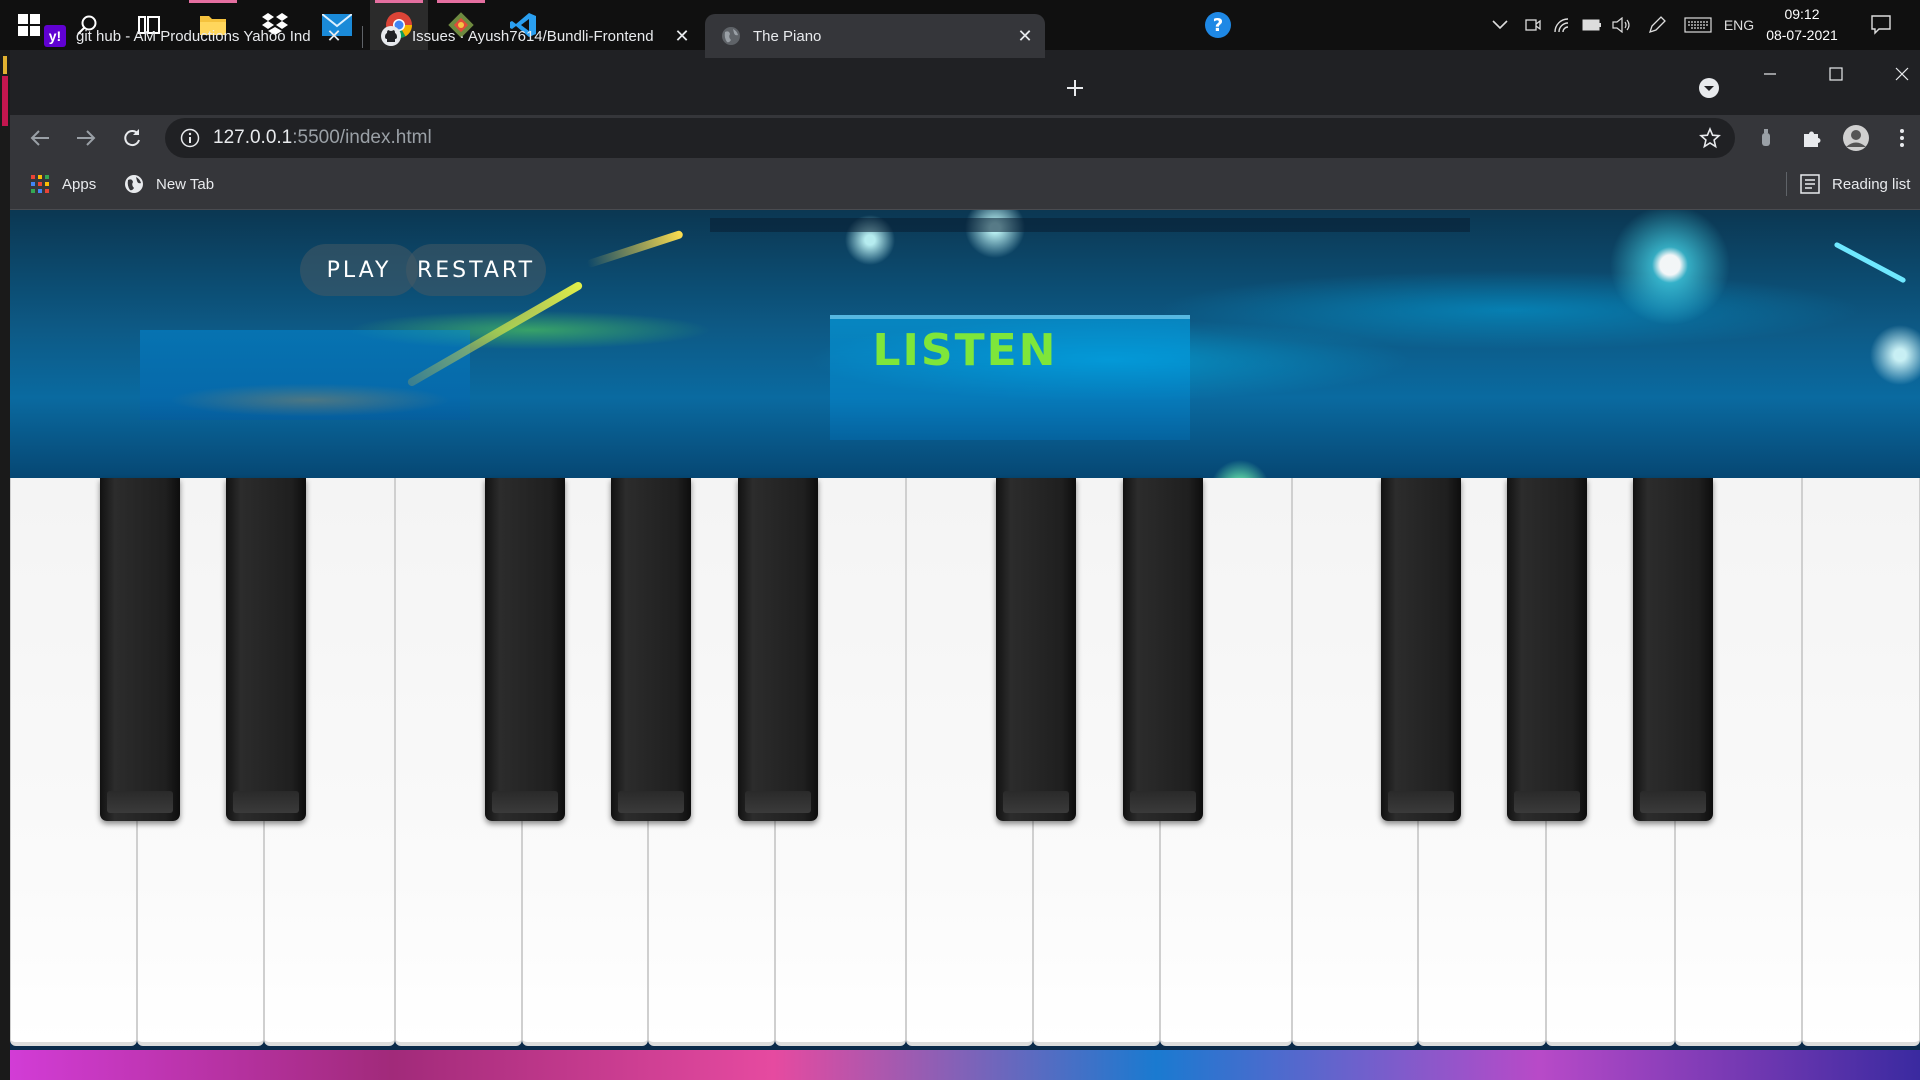 This screenshot has height=1080, width=1920. I want to click on meet-now-tray-icon, so click(1533, 25).